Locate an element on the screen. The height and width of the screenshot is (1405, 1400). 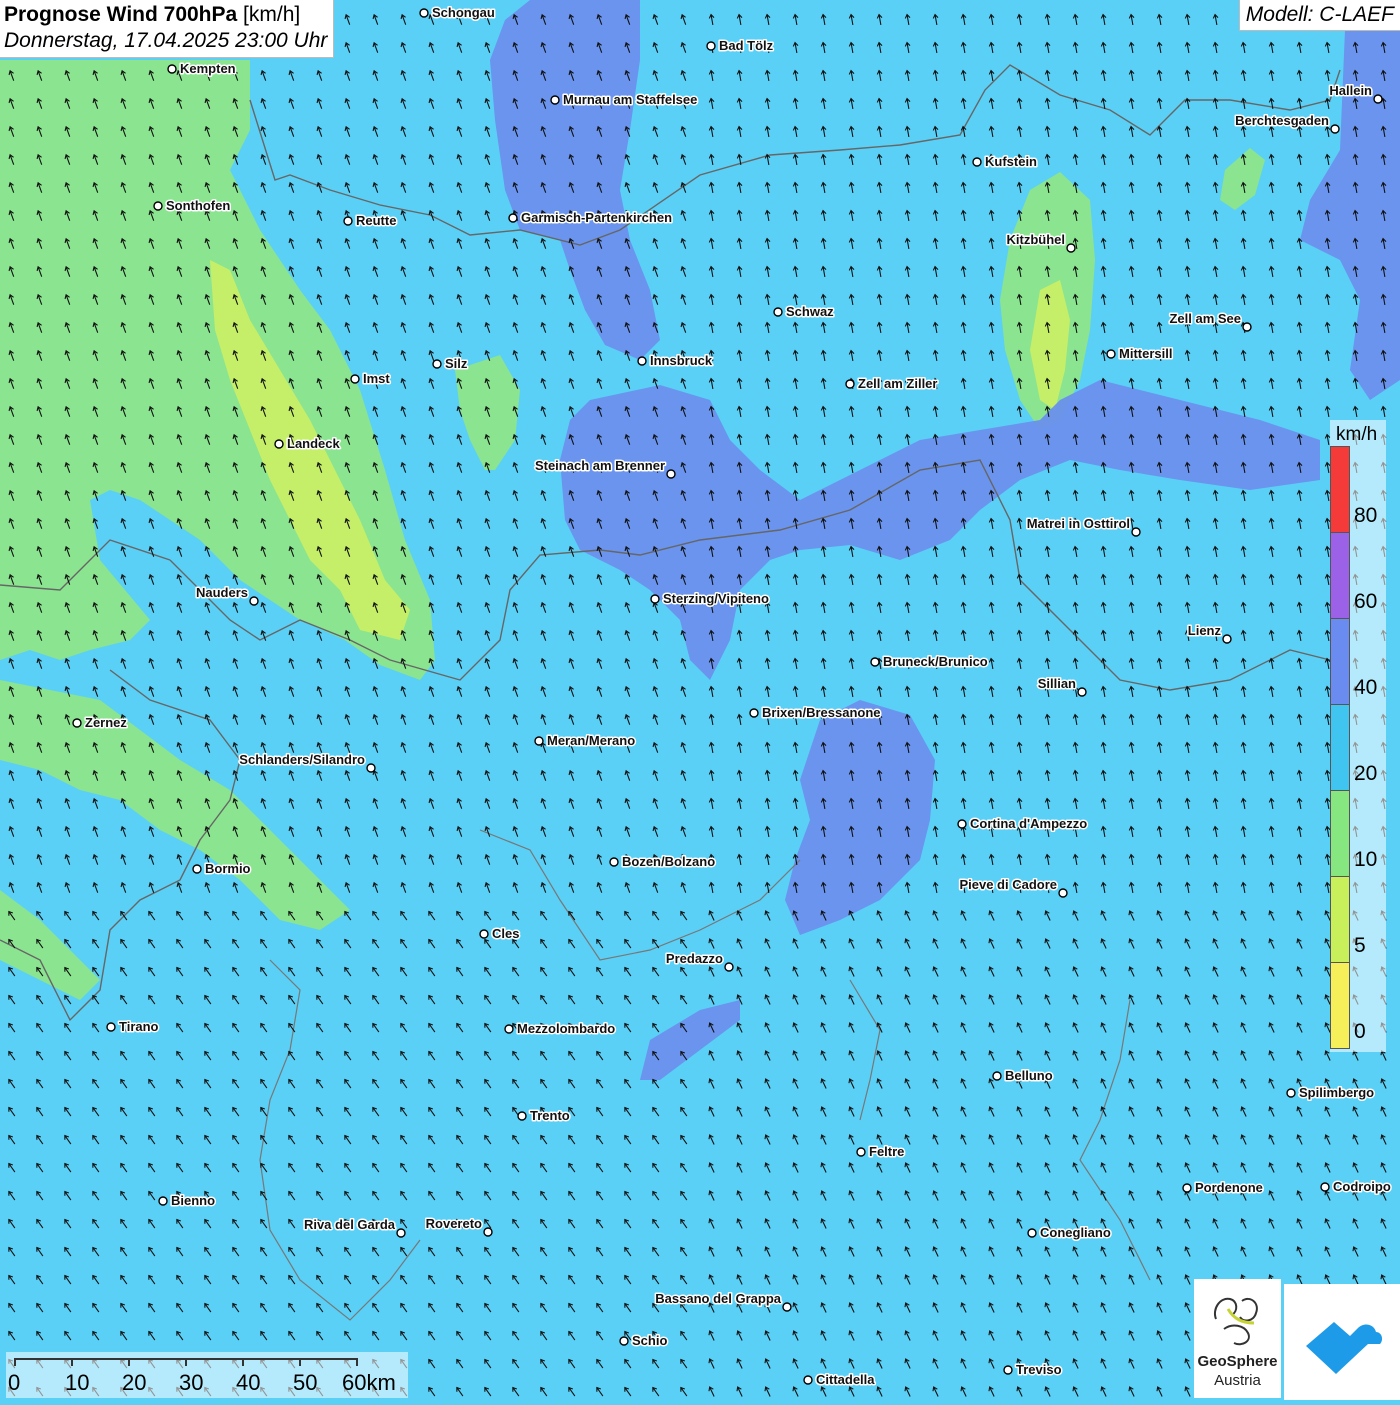
legend-label: 80 is located at coordinates (1366, 515).